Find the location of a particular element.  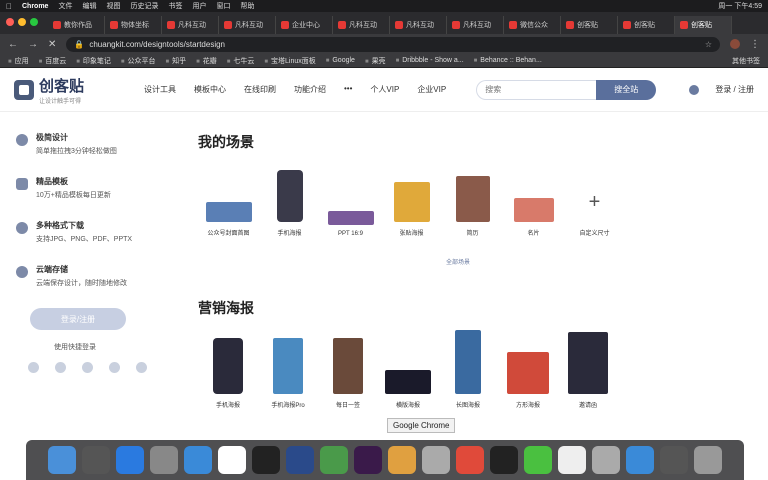

menu-user: 用户 is located at coordinates (199, 6).